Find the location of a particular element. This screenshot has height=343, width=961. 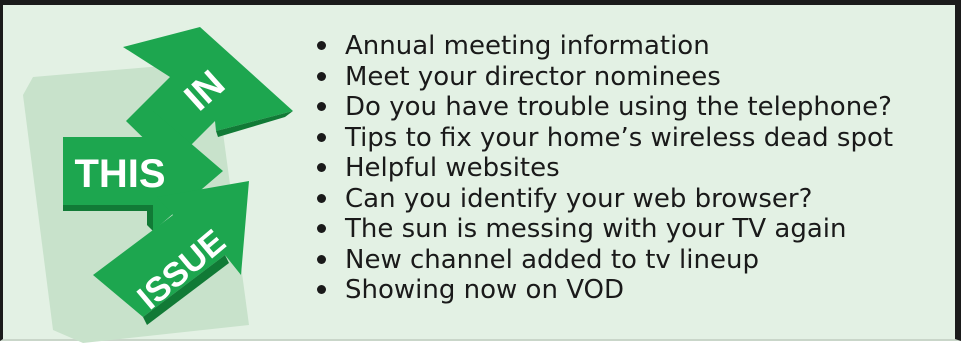

list-item-label: New channel added to tv lineup is located at coordinates (552, 259).